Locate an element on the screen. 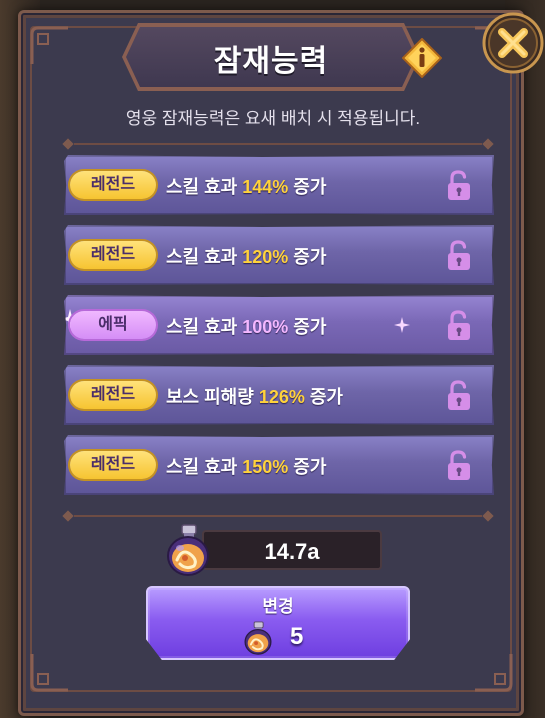 Image resolution: width=545 pixels, height=718 pixels. potential-effect: 스킬 효과 144% 증가 is located at coordinates (246, 187).